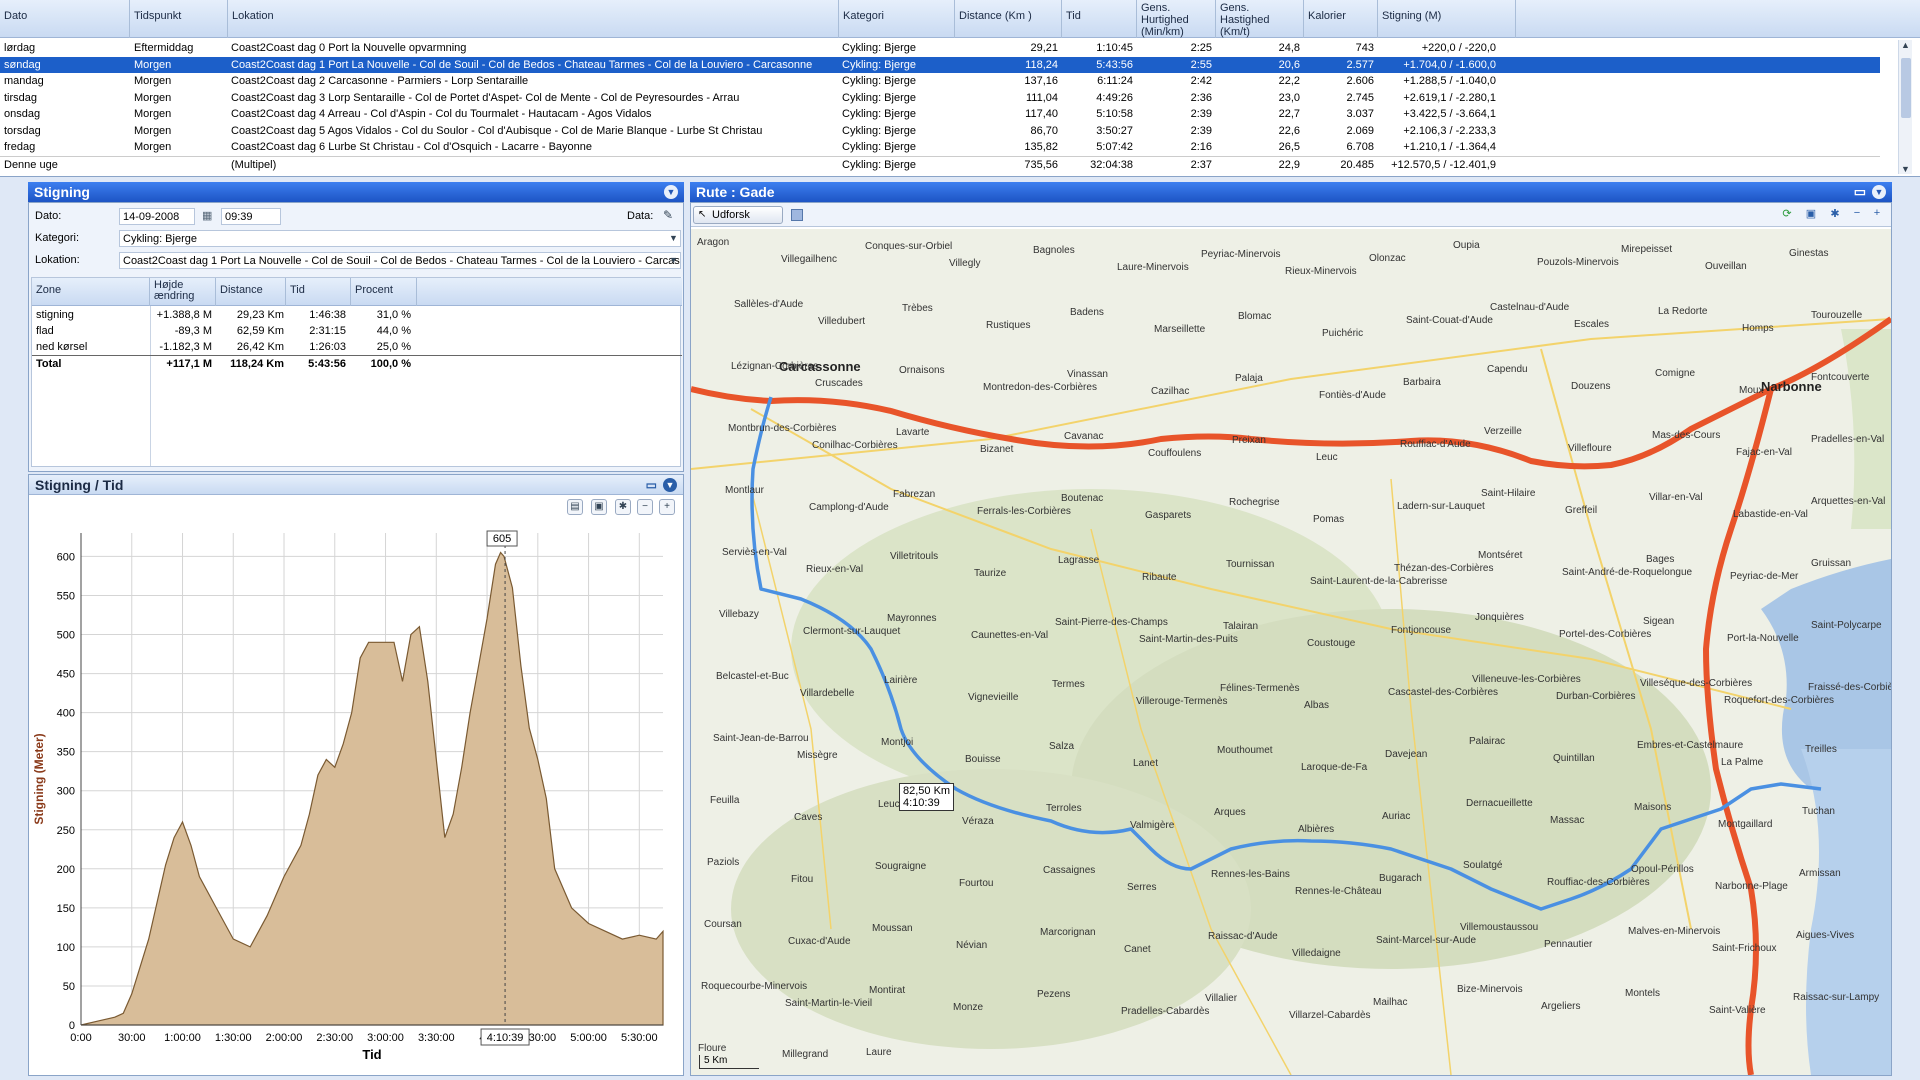 This screenshot has width=1920, height=1080. What do you see at coordinates (1906, 88) in the screenshot?
I see `scroll-thumb` at bounding box center [1906, 88].